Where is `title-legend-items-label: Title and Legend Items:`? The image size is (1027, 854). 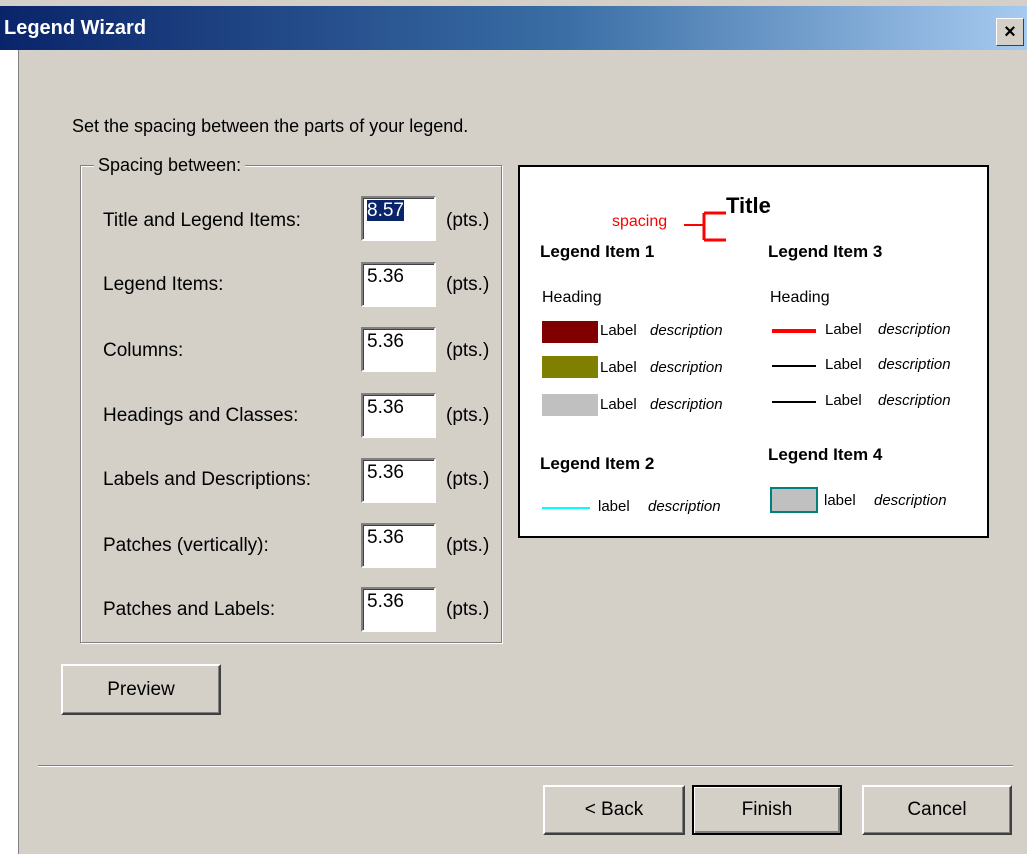
title-legend-items-label: Title and Legend Items: is located at coordinates (202, 220).